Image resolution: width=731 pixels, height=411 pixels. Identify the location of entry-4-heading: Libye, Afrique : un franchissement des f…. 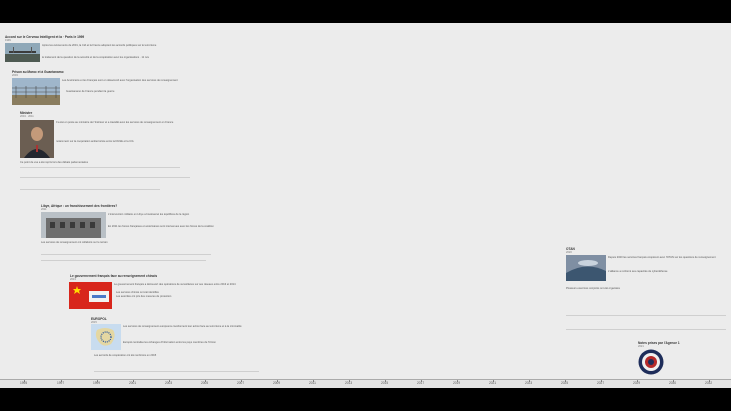
(79, 206).